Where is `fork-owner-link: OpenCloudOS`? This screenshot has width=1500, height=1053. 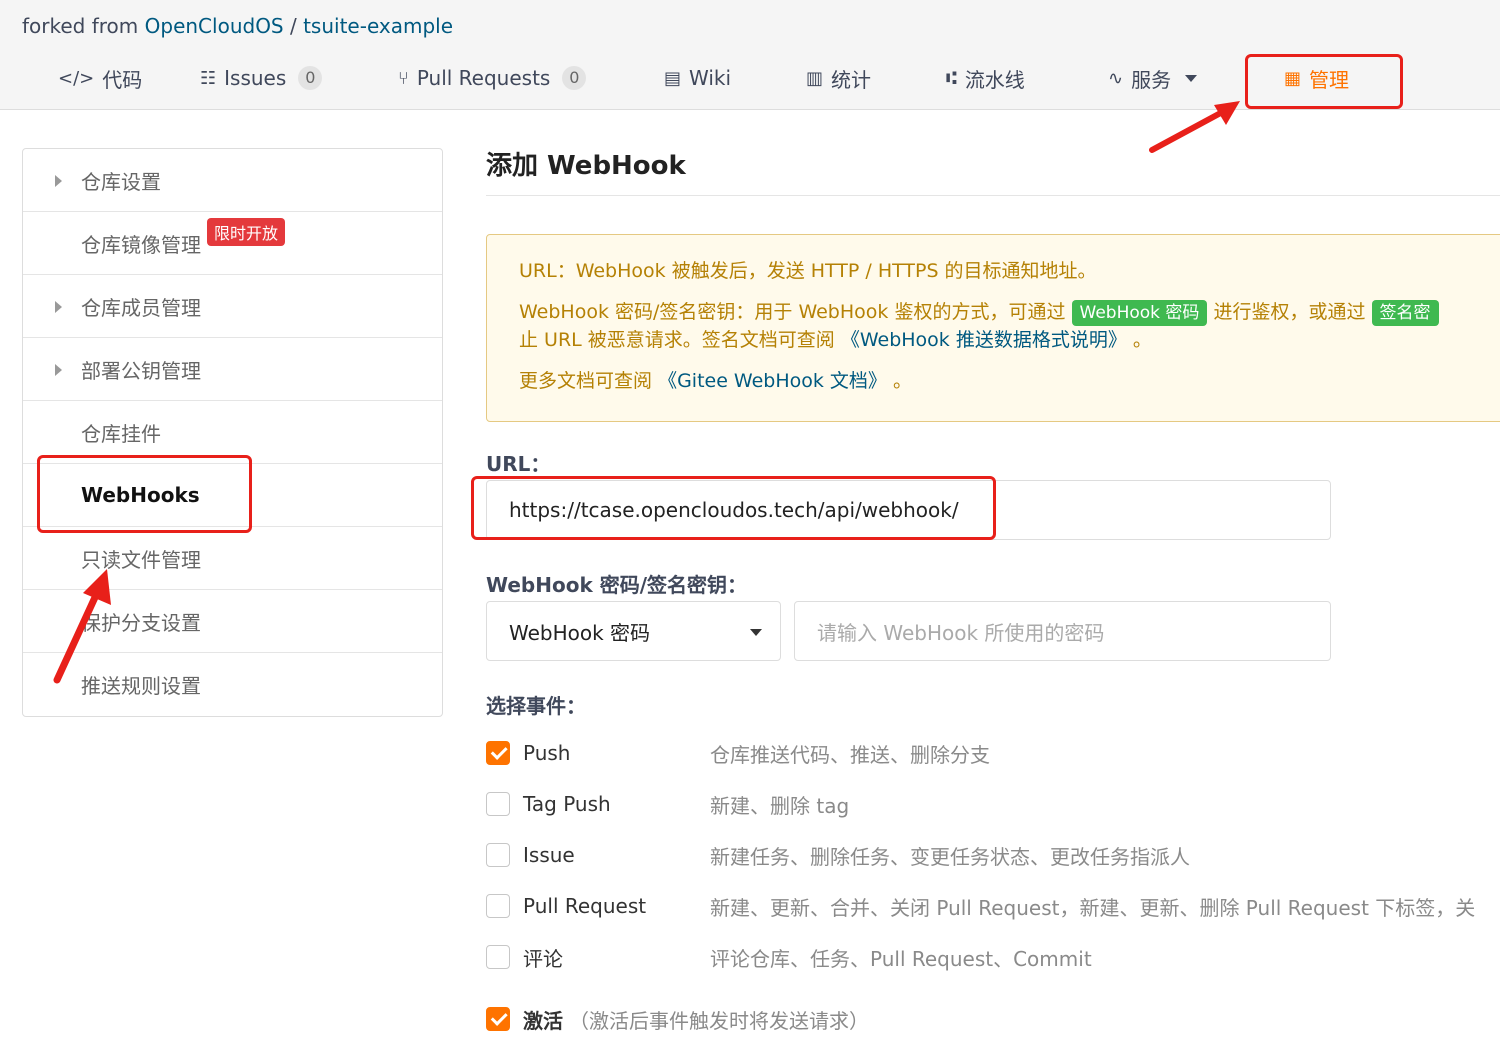
fork-owner-link: OpenCloudOS is located at coordinates (214, 26).